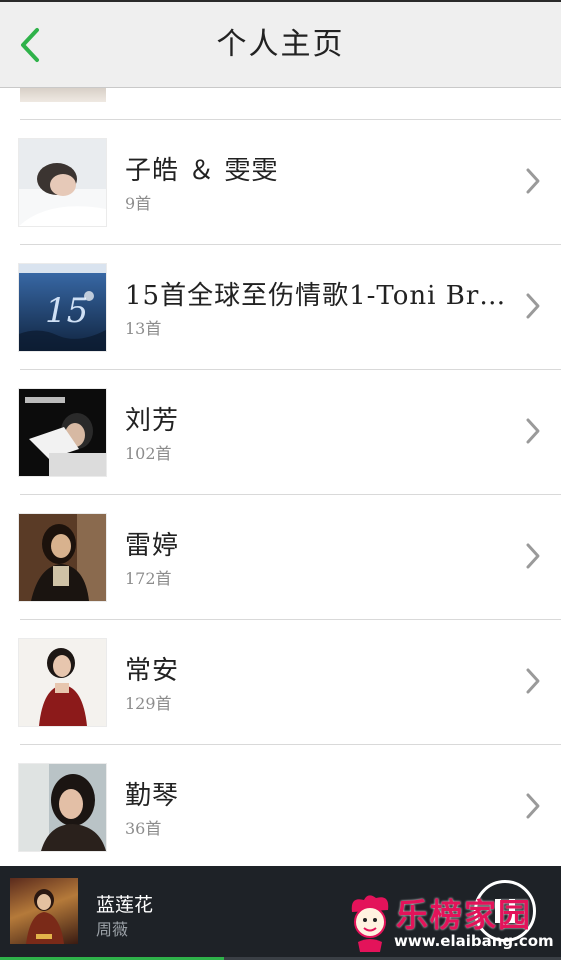 This screenshot has height=960, width=561. Describe the element at coordinates (125, 905) in the screenshot. I see `song-title: 蓝莲花` at that location.